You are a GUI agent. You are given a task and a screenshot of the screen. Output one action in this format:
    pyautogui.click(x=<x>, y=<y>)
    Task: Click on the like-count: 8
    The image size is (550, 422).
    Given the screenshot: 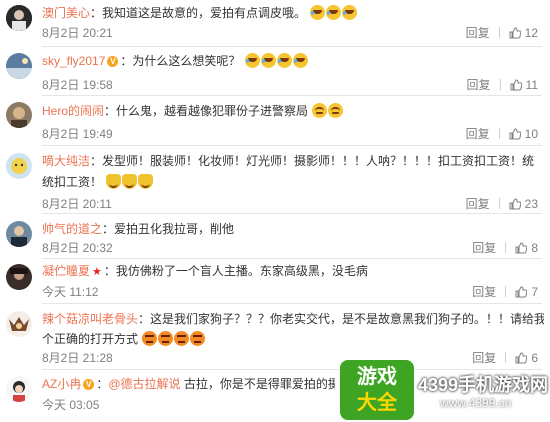 What is the action you would take?
    pyautogui.click(x=534, y=248)
    